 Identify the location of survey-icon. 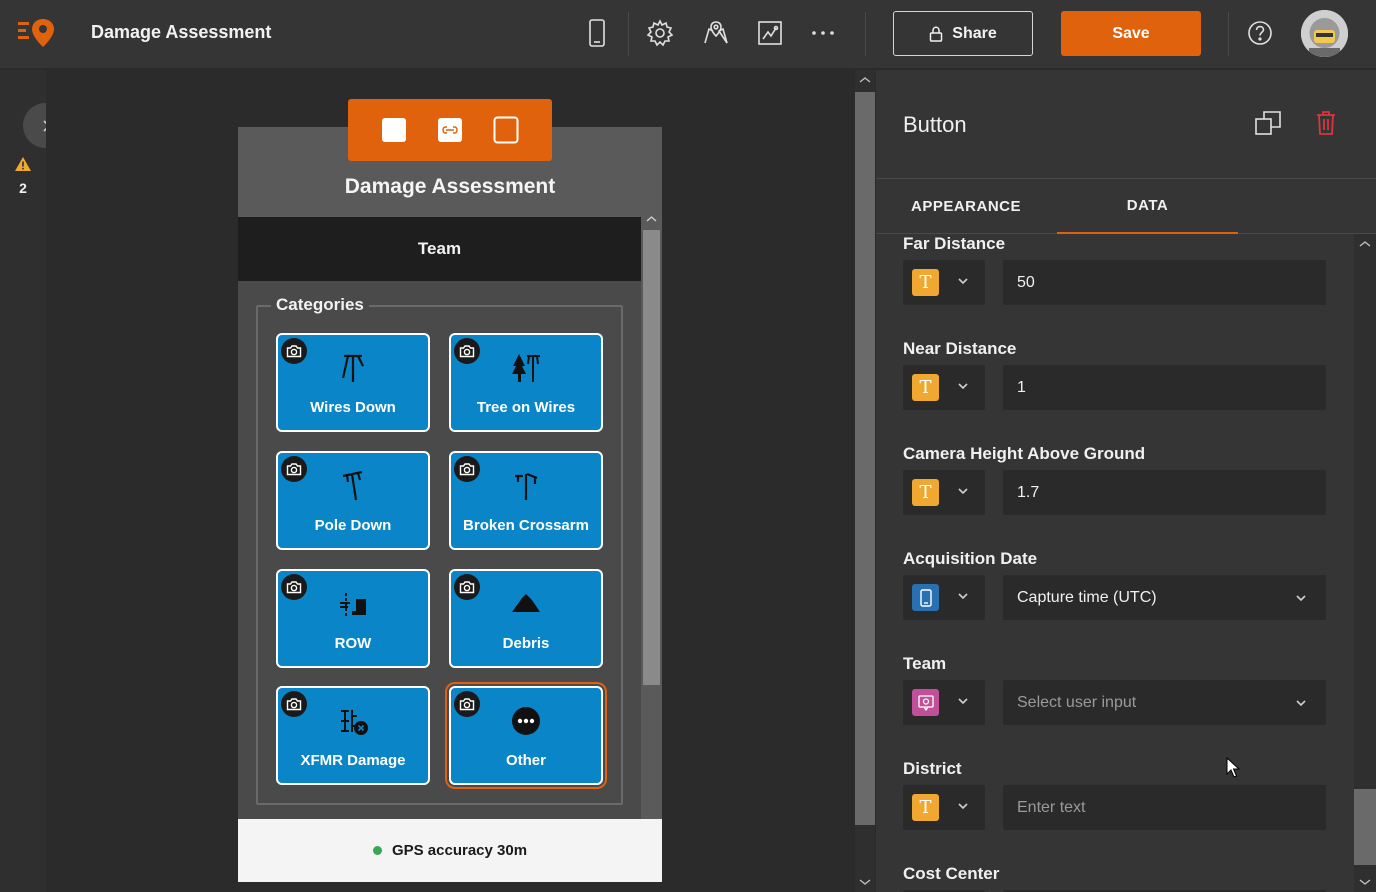
(770, 33).